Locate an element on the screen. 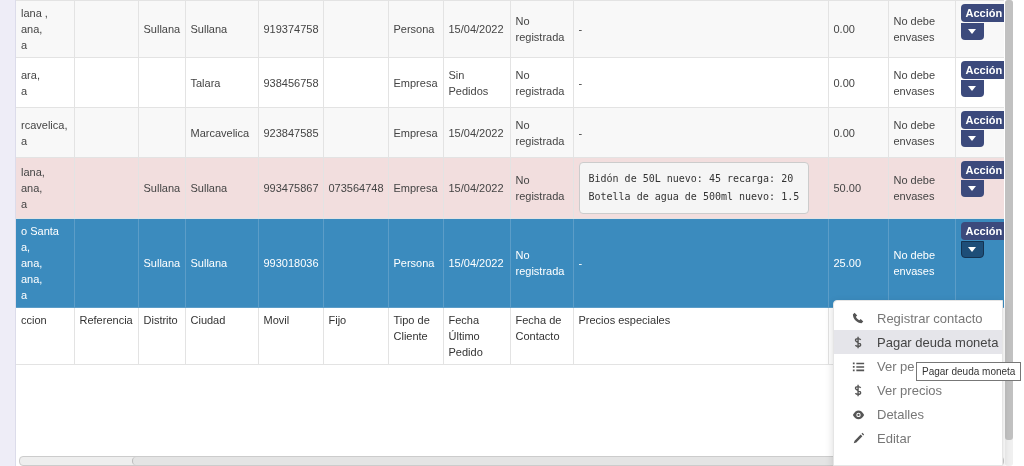 This screenshot has width=1024, height=466. price-line: Botella de agua de 500ml nuevo: 1.5 is located at coordinates (694, 197).